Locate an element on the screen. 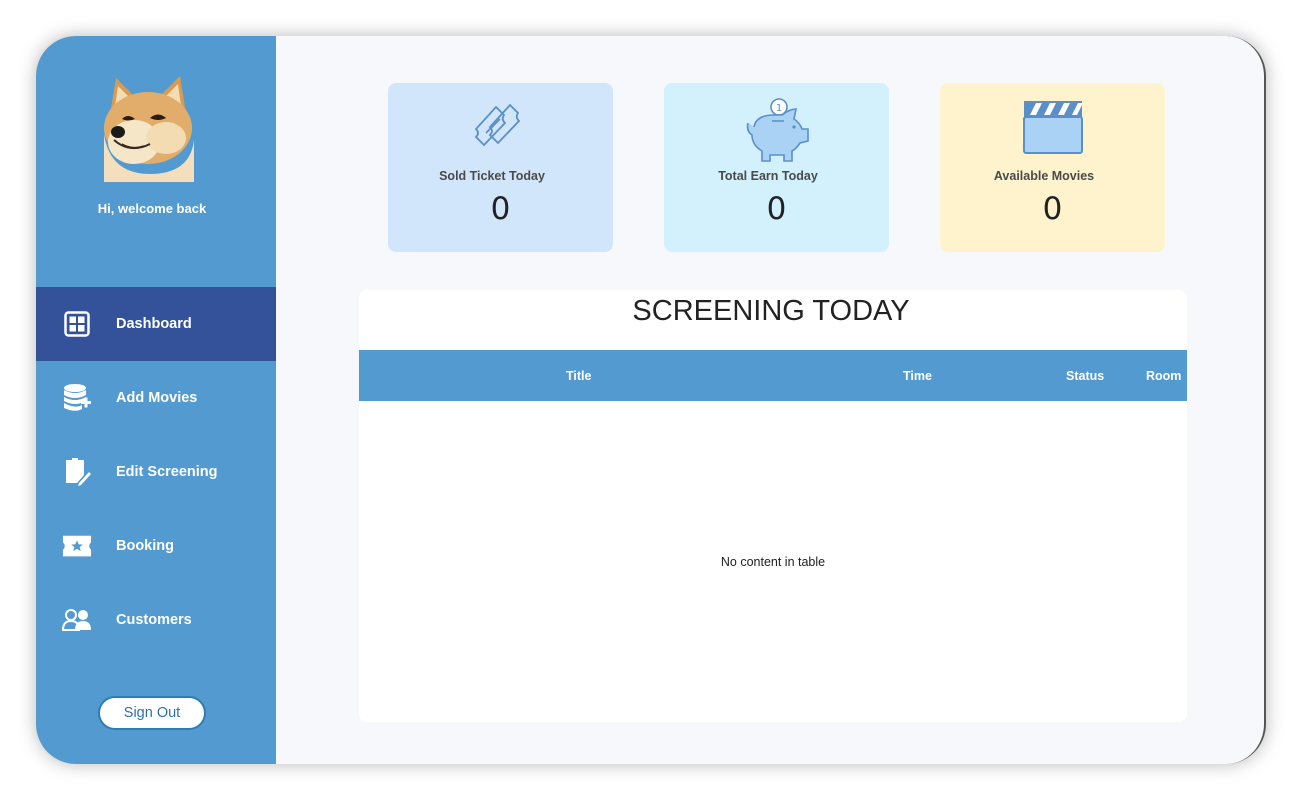  table-header: Title Time Status Room is located at coordinates (773, 375).